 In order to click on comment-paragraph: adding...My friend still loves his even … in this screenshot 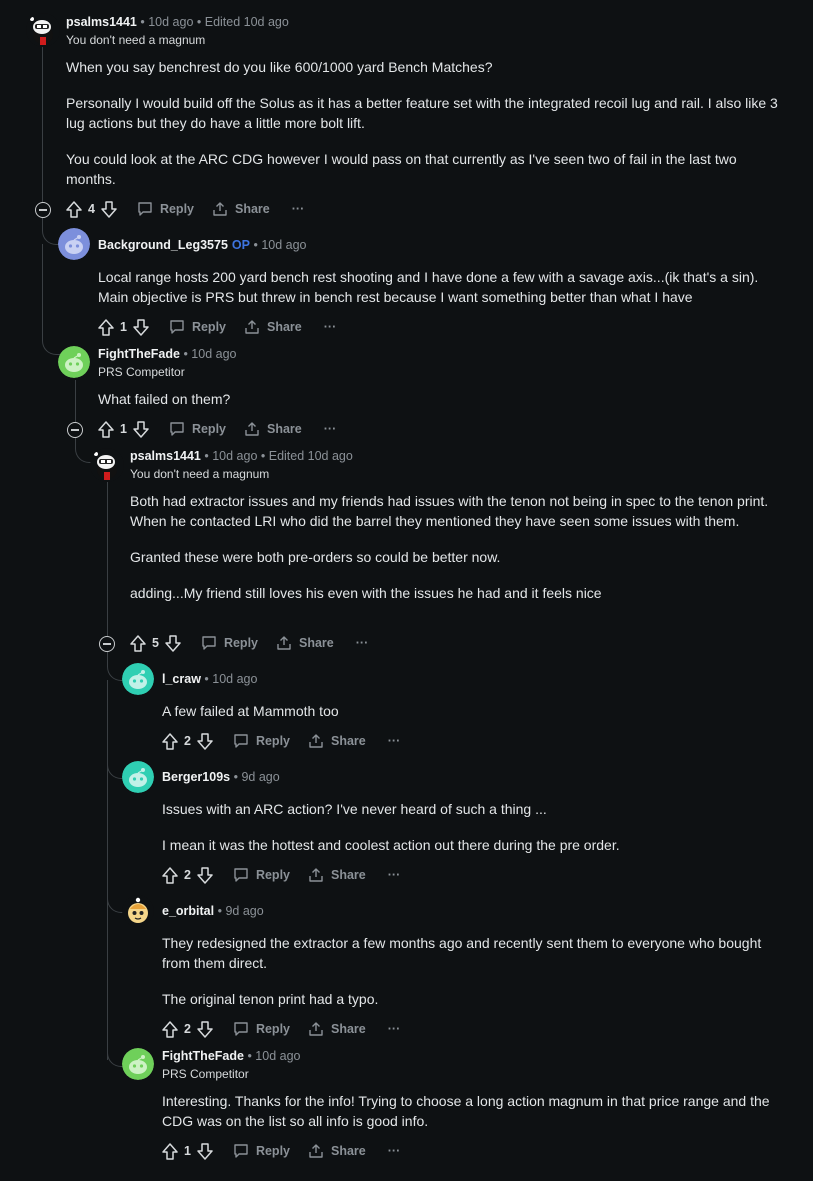, I will do `click(366, 593)`.